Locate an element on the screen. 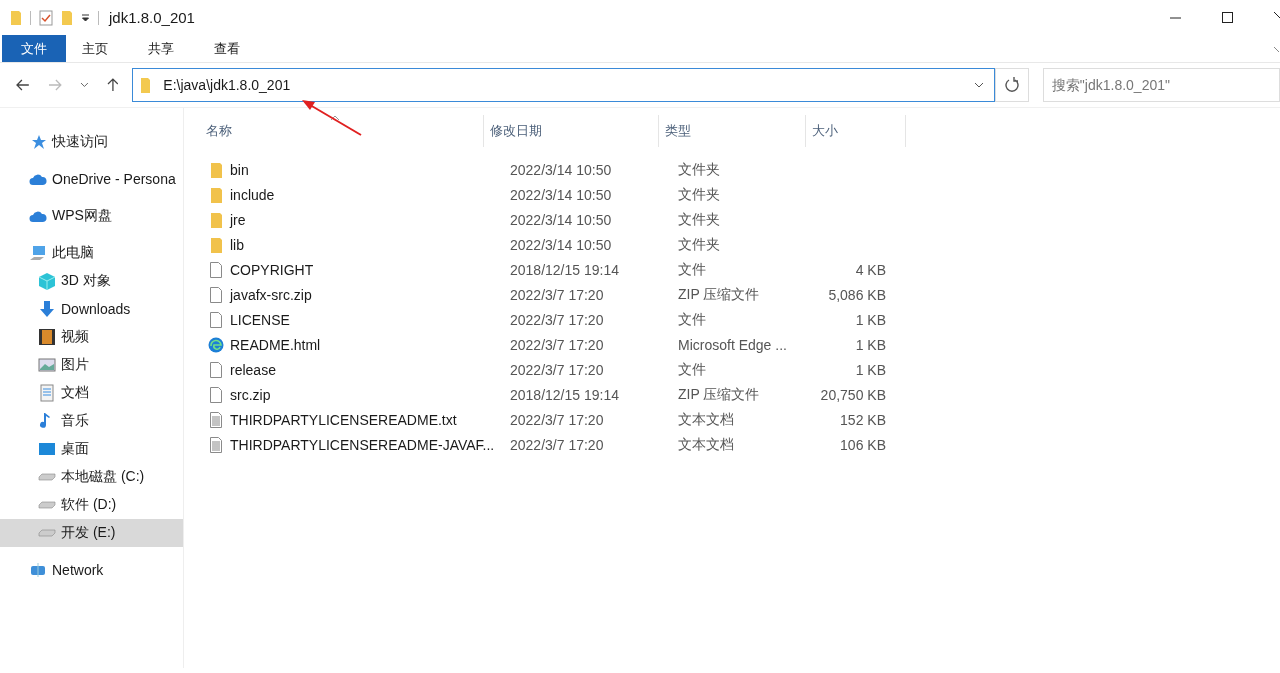 This screenshot has width=1280, height=673. sidebar-item: Downloads is located at coordinates (91, 309).